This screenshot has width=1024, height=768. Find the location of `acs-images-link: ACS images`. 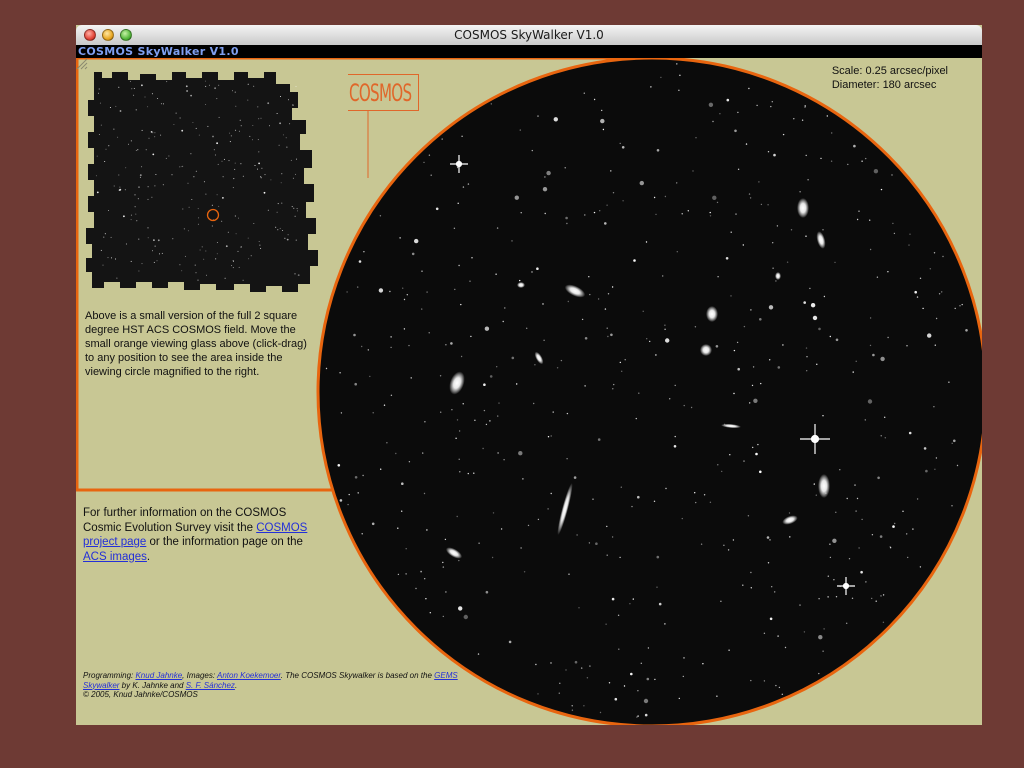

acs-images-link: ACS images is located at coordinates (115, 557).